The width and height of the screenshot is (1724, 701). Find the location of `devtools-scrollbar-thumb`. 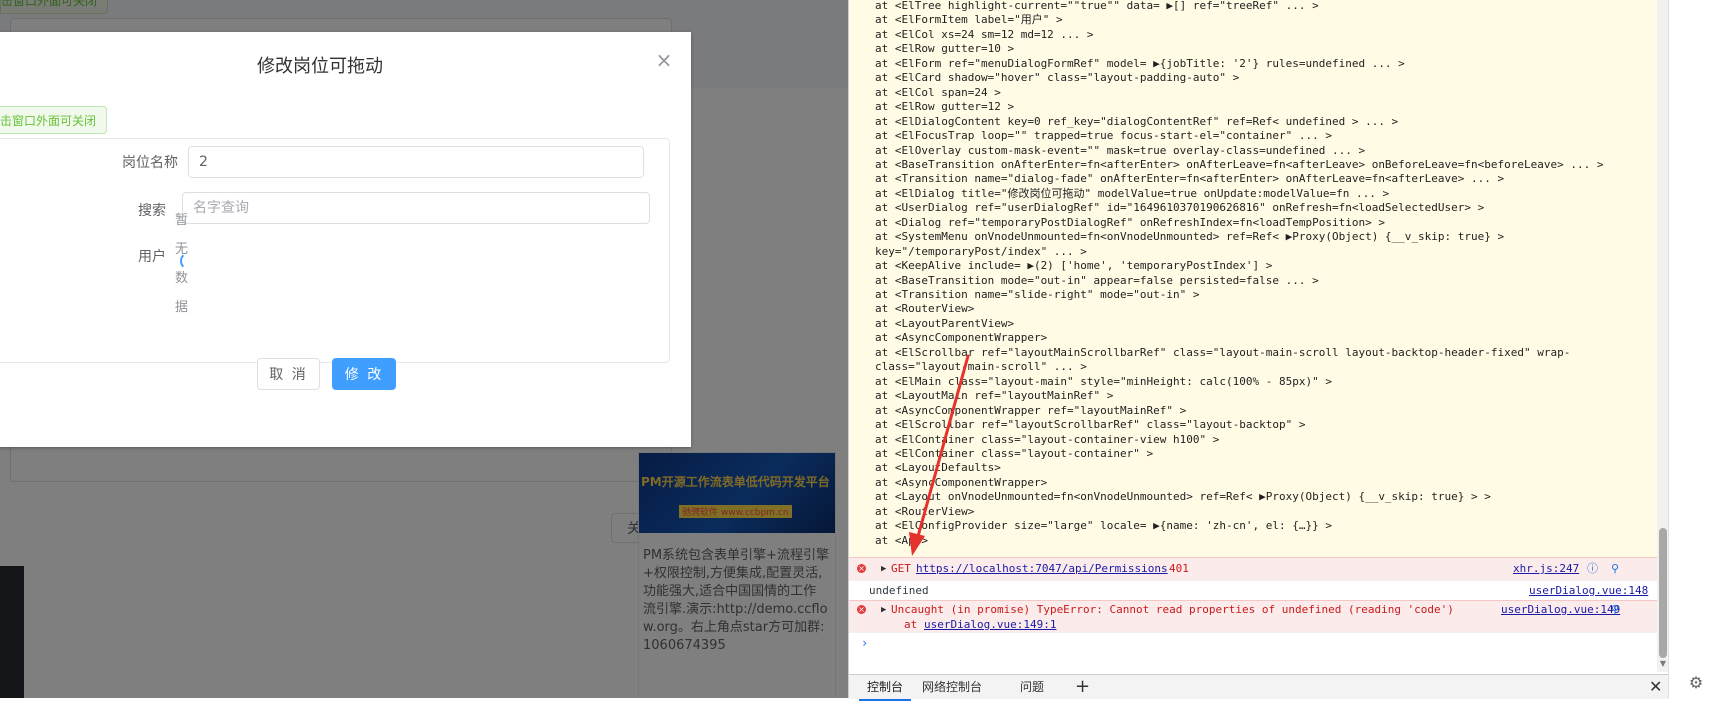

devtools-scrollbar-thumb is located at coordinates (1663, 593).